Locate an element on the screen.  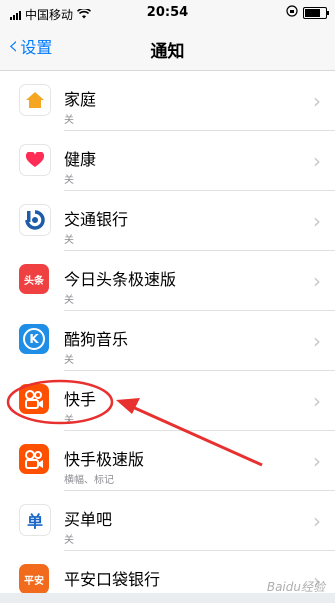
pingan-logo-text: 平安 is located at coordinates (34, 581).